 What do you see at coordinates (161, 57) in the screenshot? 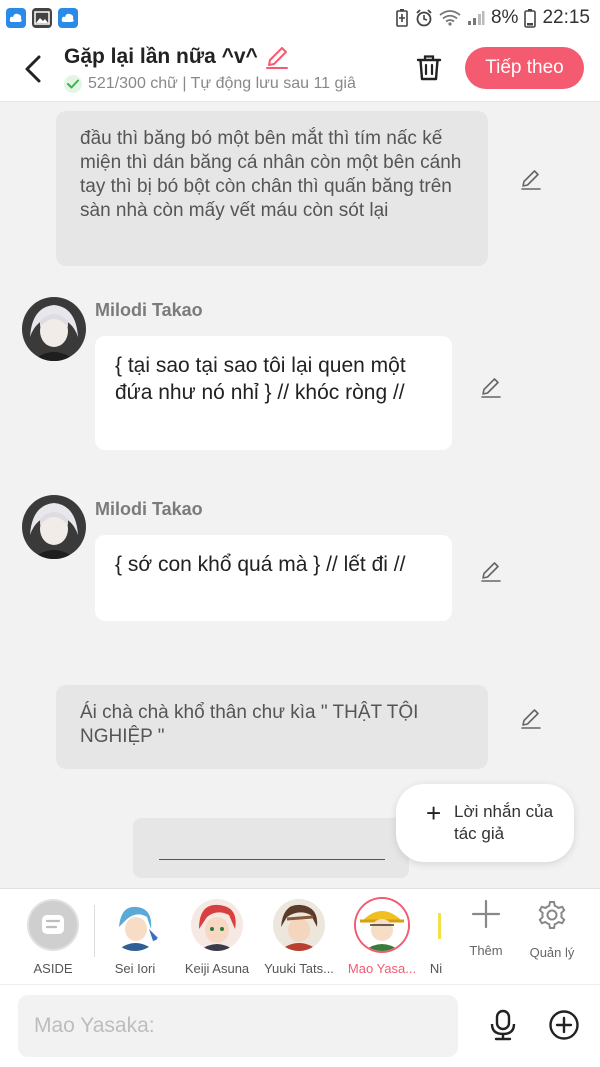
I see `story-title: Gặp lại lần nữa ^v^` at bounding box center [161, 57].